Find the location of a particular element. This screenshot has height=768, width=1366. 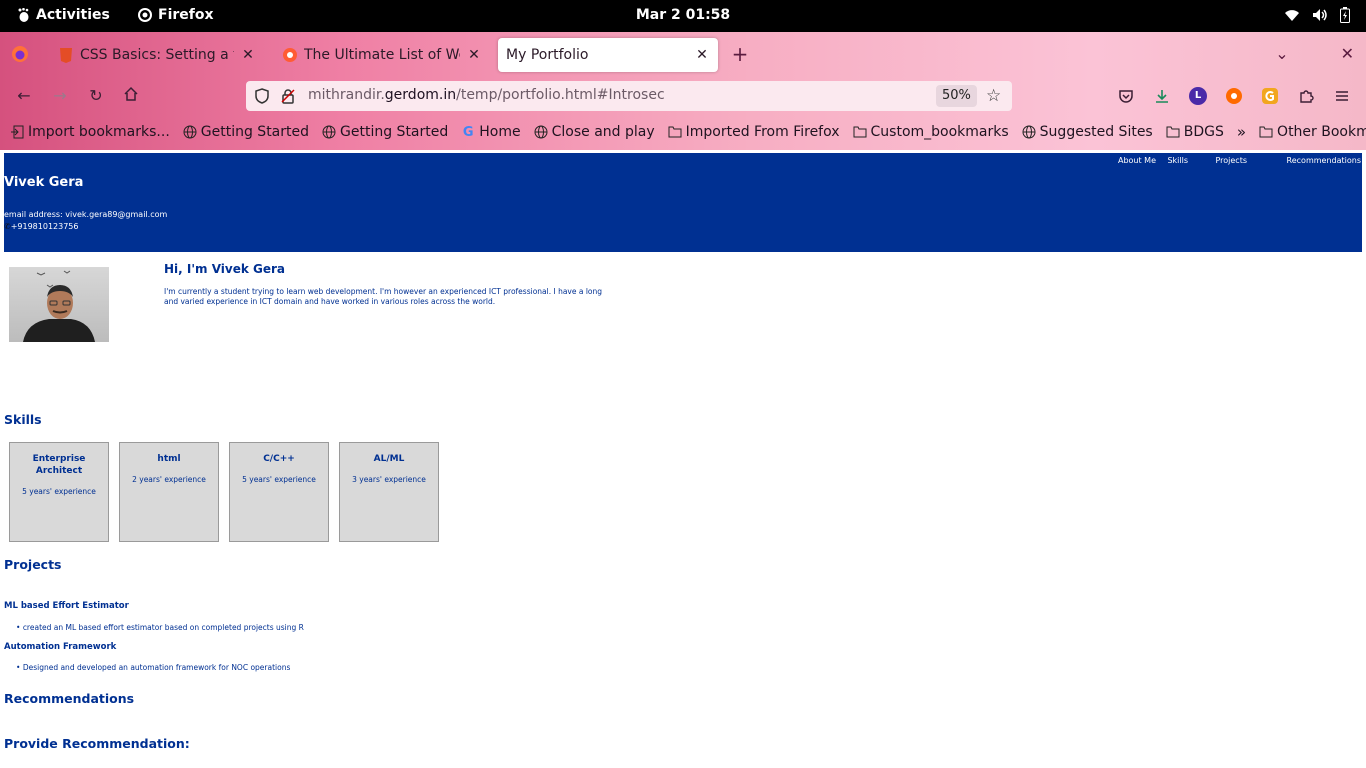

import-icon is located at coordinates (17, 132).